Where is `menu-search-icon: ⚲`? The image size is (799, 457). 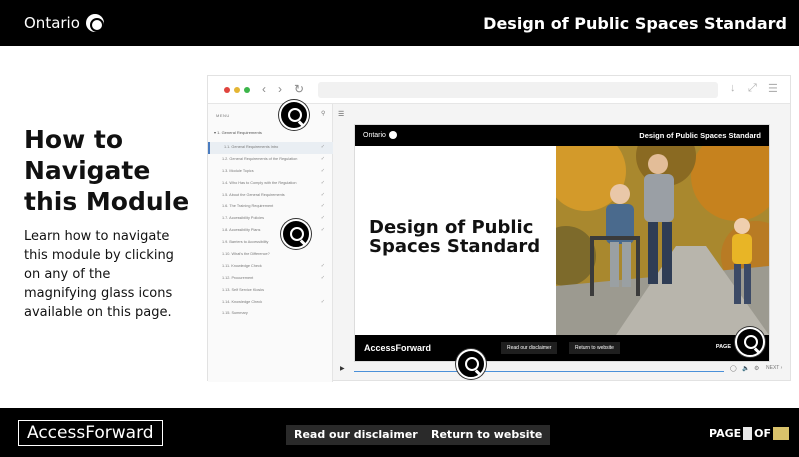
menu-search-icon: ⚲ is located at coordinates (323, 114).